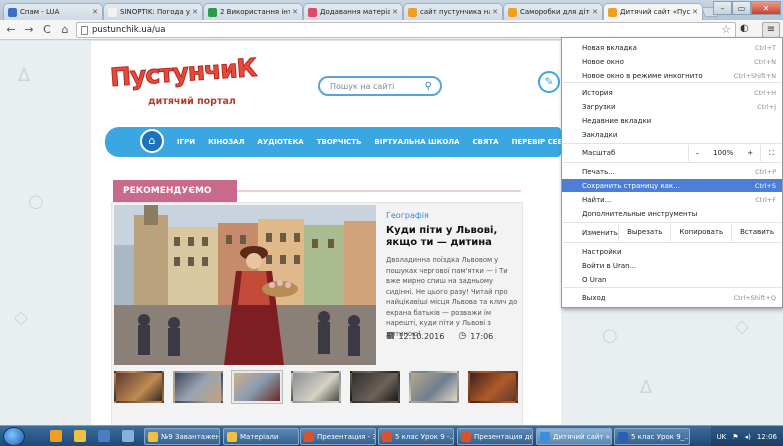 This screenshot has height=446, width=783. I want to click on nav-item: ІГРИ, so click(186, 142).